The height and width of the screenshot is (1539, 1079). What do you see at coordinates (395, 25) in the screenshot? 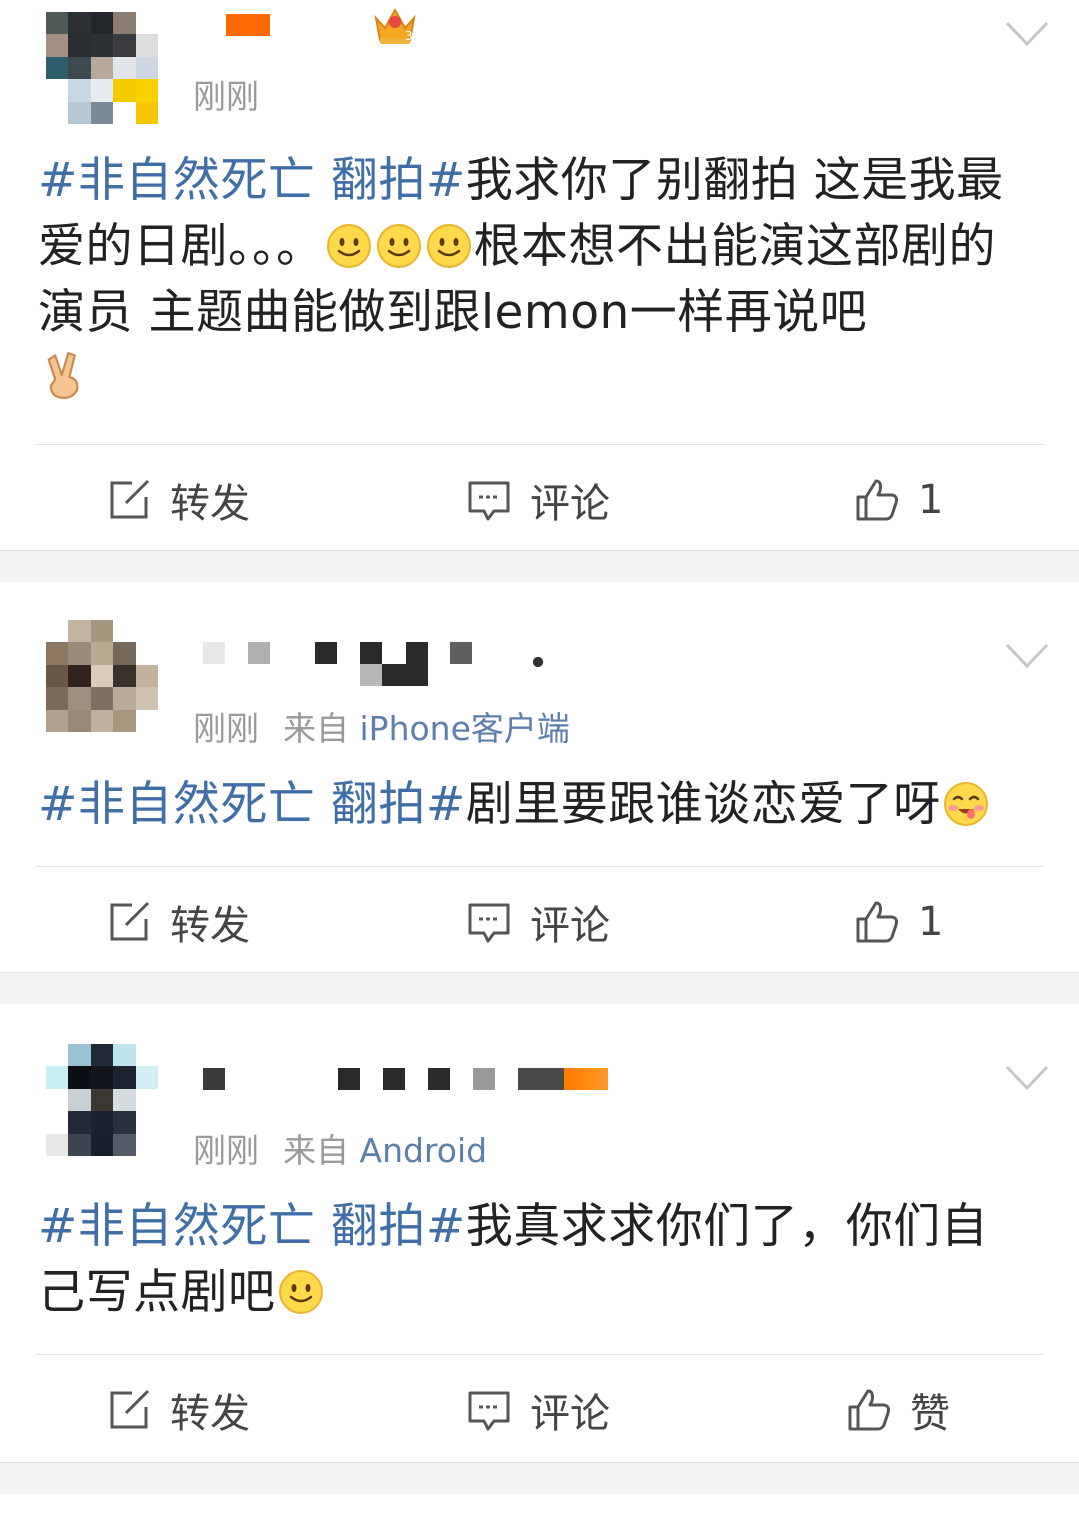
I see `crown-vip-icon: 3` at bounding box center [395, 25].